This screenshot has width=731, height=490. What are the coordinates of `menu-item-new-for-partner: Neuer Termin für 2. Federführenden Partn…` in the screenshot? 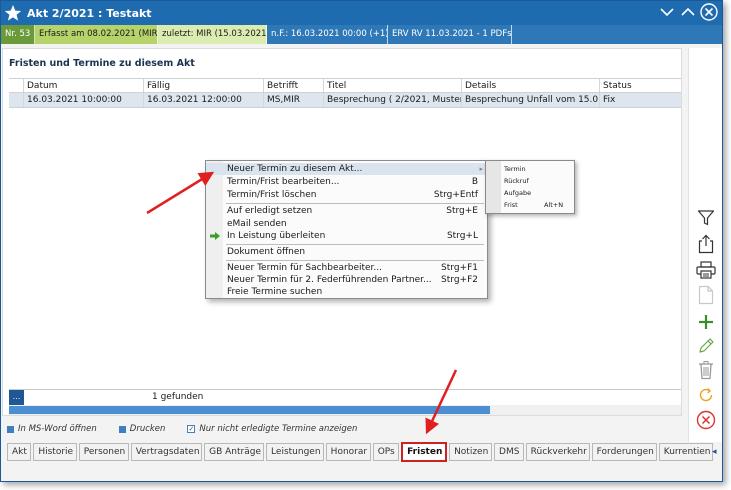 It's located at (346, 280).